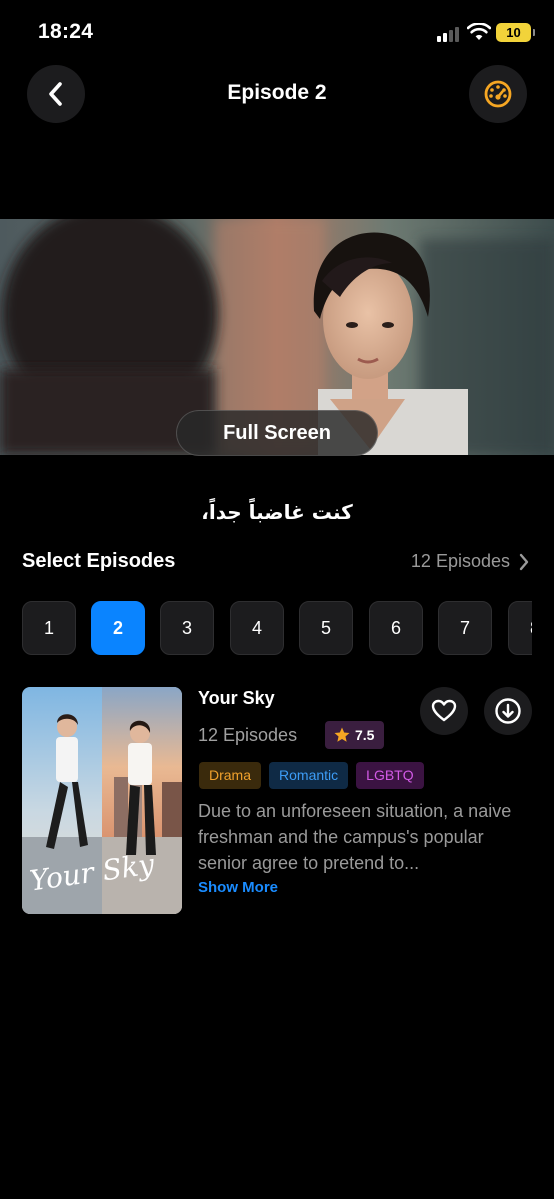 The height and width of the screenshot is (1199, 554). What do you see at coordinates (187, 628) in the screenshot?
I see `episode-button-3: 3` at bounding box center [187, 628].